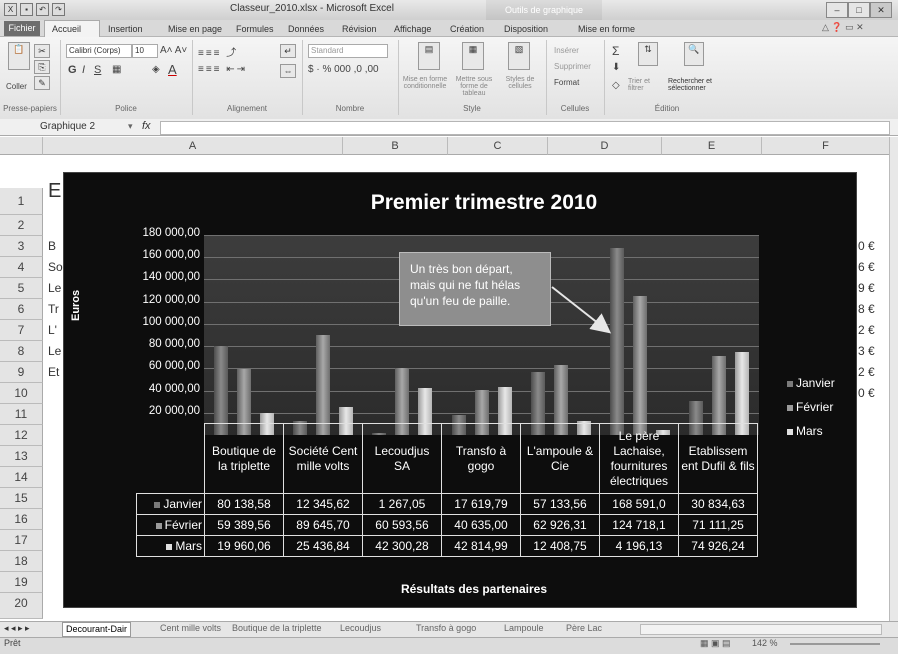 The image size is (898, 654). What do you see at coordinates (21, 351) in the screenshot?
I see `row-header: 8` at bounding box center [21, 351].